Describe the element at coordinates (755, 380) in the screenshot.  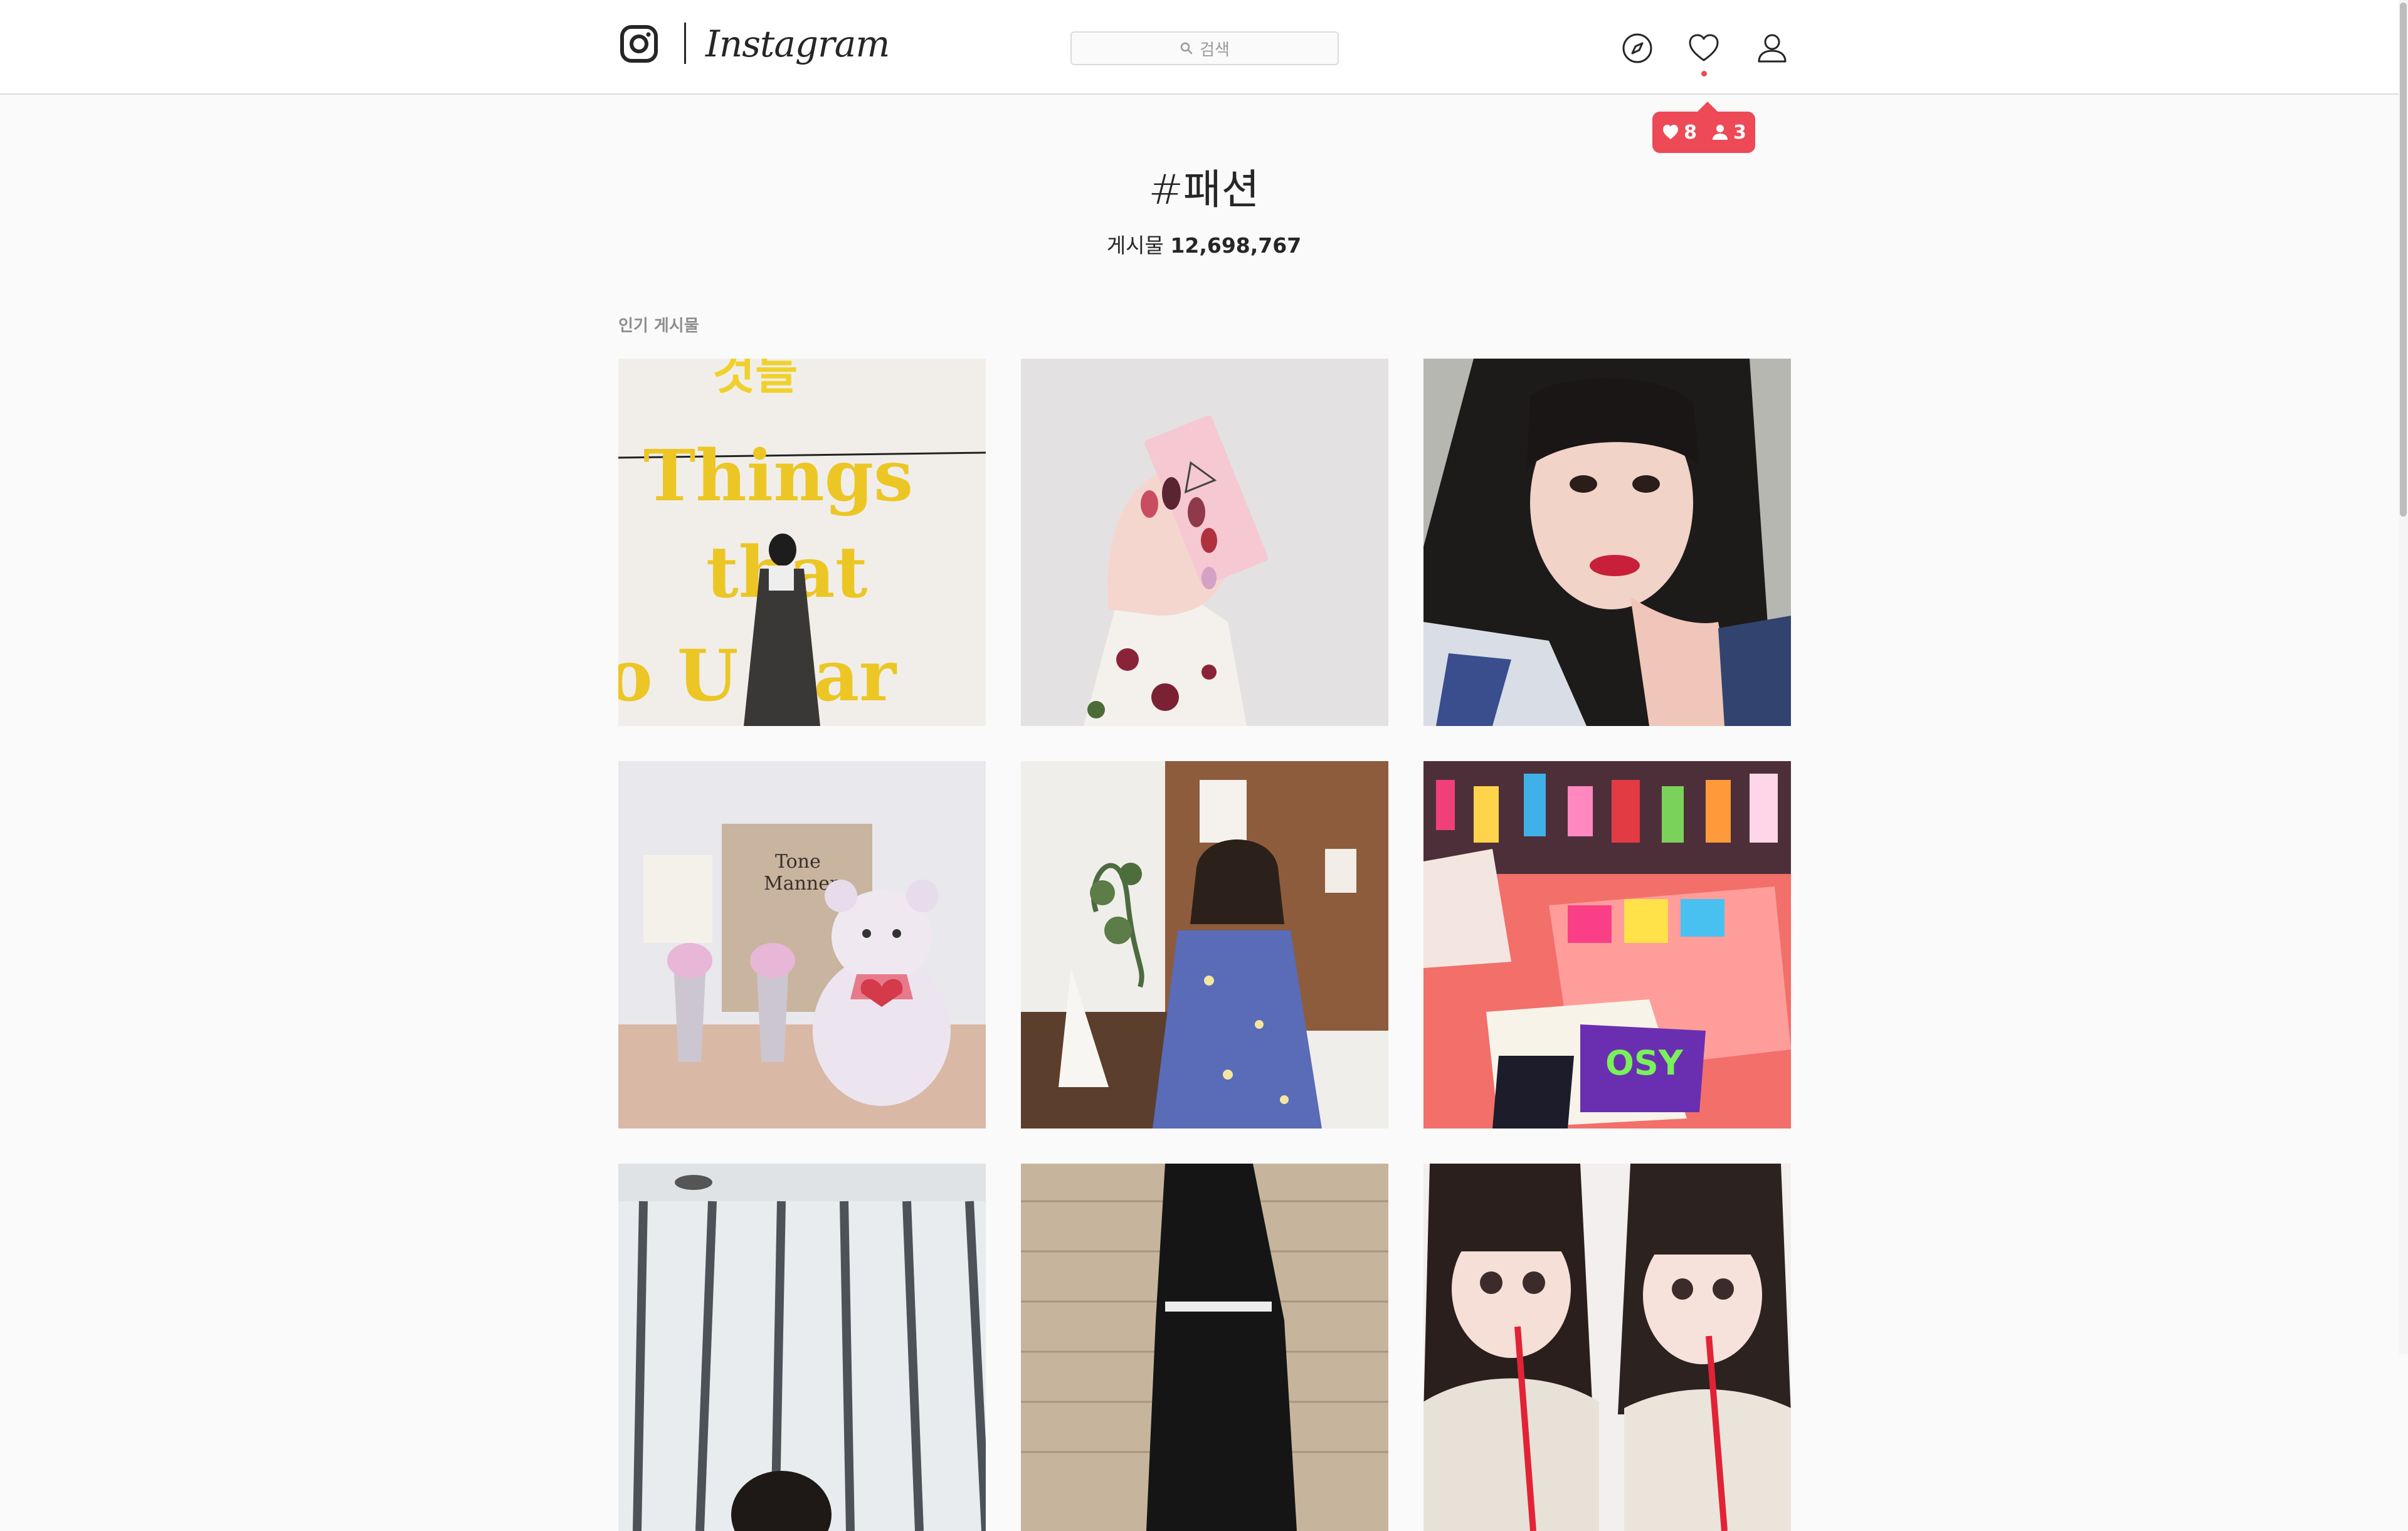
I see `overlay-text-1: 것들` at that location.